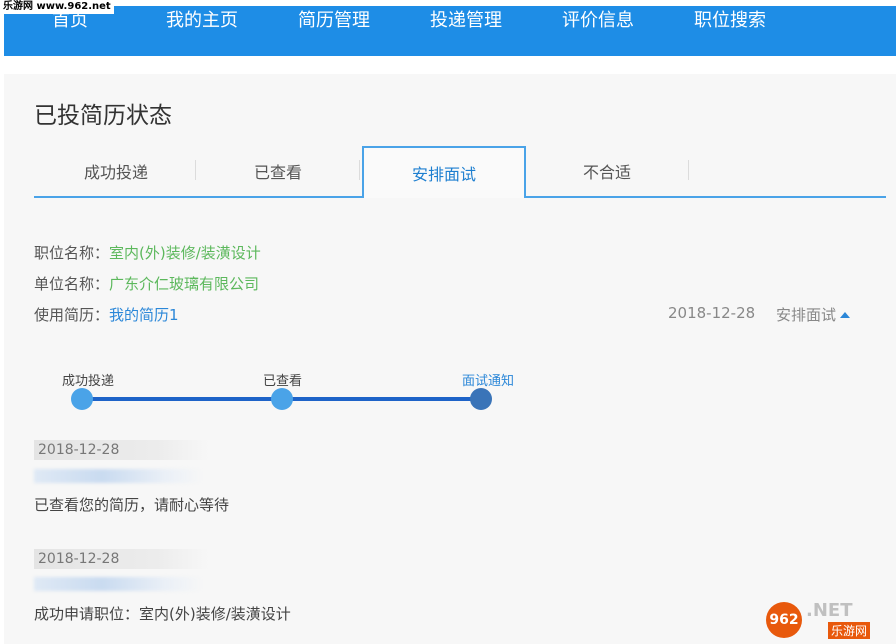 Image resolution: width=896 pixels, height=644 pixels. What do you see at coordinates (806, 315) in the screenshot?
I see `status-label: 安排面试` at bounding box center [806, 315].